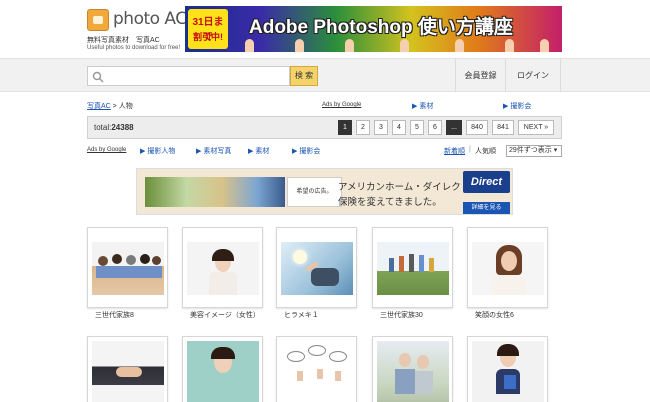 The height and width of the screenshot is (402, 650). I want to click on photo-thumbnail-family-field, so click(413, 268).